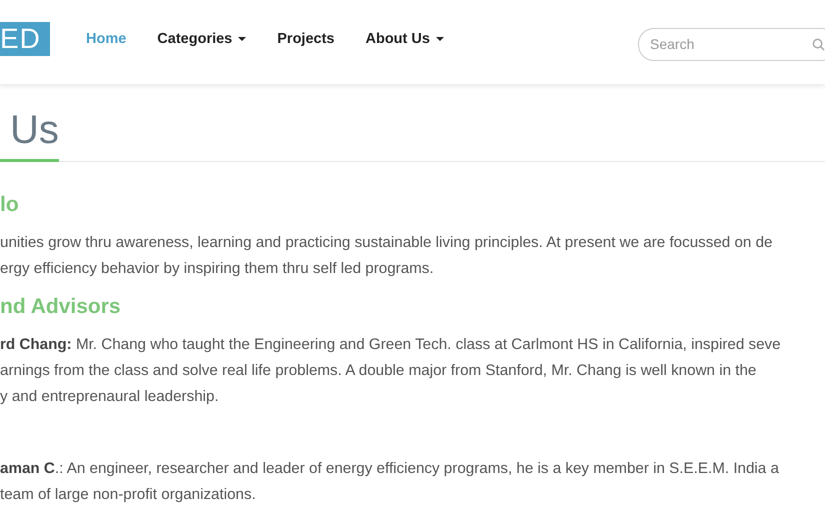  Describe the element at coordinates (404, 39) in the screenshot. I see `nav-link: About Us` at that location.